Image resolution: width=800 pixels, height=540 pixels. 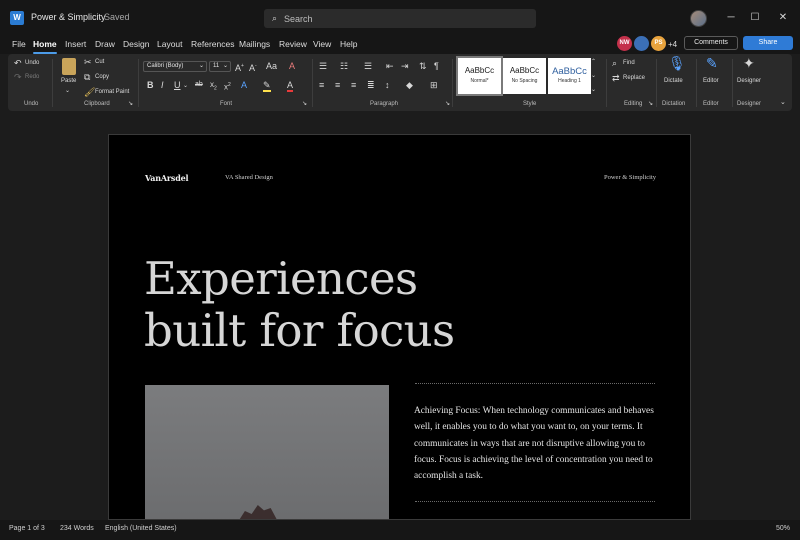 I want to click on designer-button: Designer, so click(x=749, y=81).